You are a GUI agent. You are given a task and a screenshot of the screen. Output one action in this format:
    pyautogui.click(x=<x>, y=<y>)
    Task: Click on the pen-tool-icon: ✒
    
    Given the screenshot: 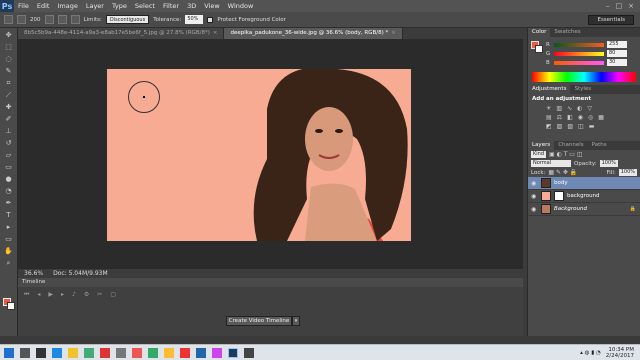 What is the action you would take?
    pyautogui.click(x=9, y=203)
    